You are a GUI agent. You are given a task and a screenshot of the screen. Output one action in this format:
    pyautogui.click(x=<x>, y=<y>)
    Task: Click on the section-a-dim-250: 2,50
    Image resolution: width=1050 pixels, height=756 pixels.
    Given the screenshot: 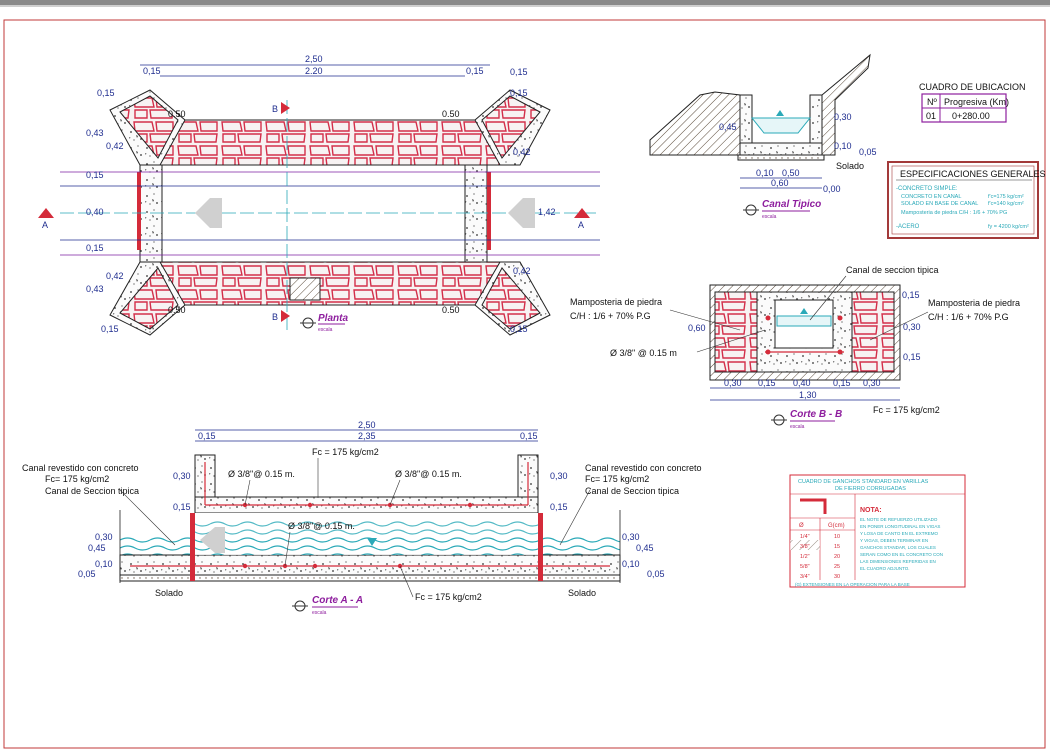 What is the action you would take?
    pyautogui.click(x=367, y=425)
    